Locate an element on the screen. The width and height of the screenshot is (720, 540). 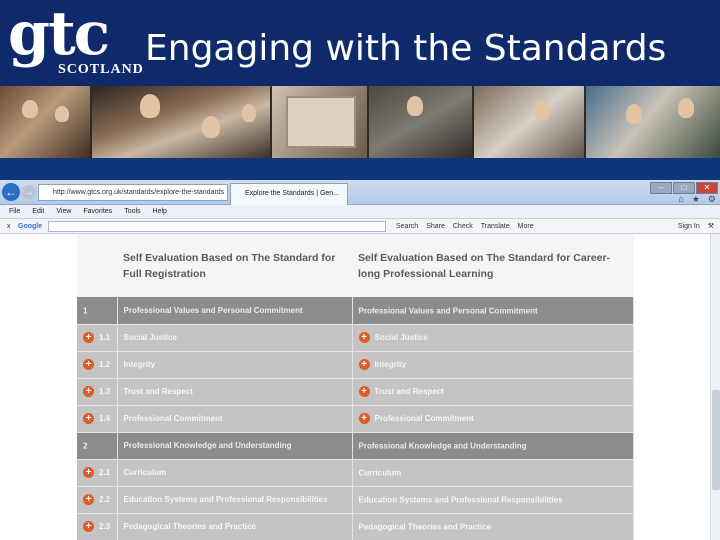
career-long-learning-cell: + Trust and Respect is located at coordinates (493, 392).